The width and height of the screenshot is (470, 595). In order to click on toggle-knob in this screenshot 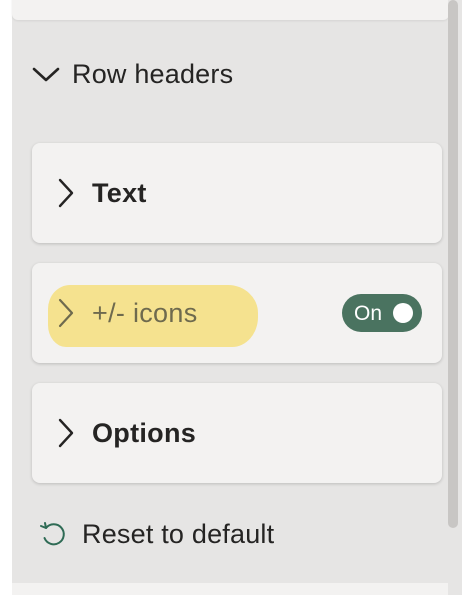, I will do `click(403, 313)`.